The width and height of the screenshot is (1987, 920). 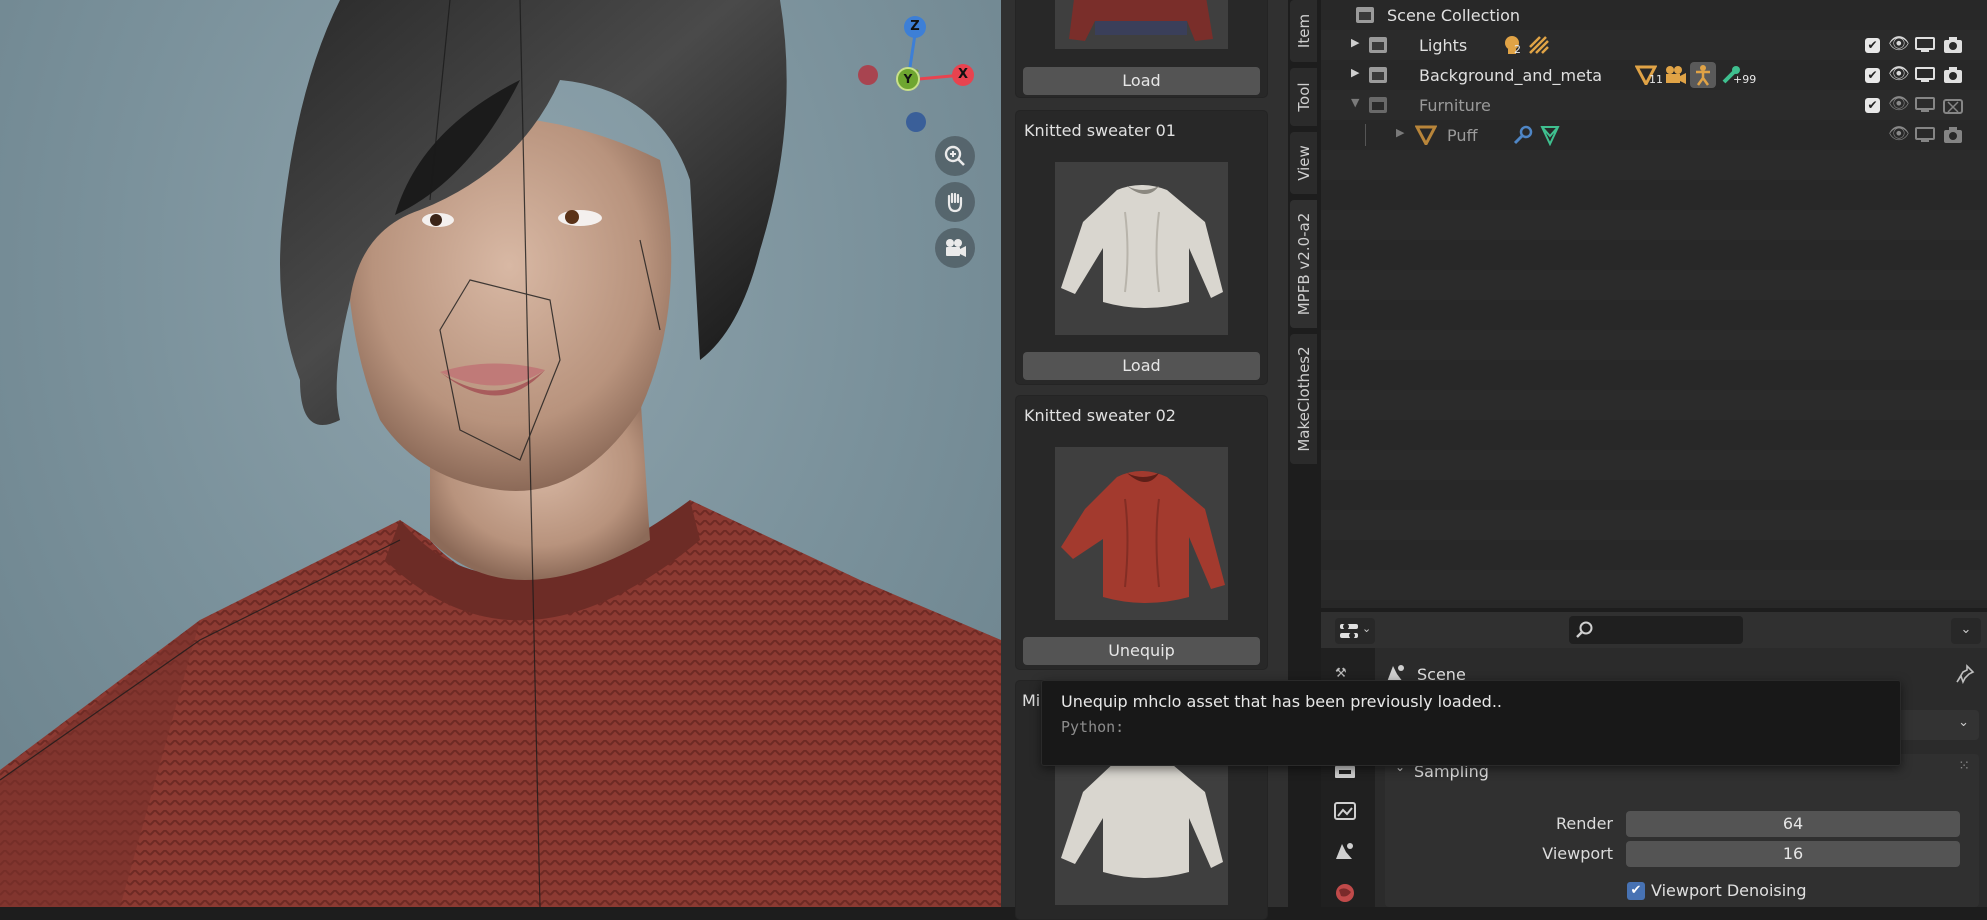 What do you see at coordinates (1443, 45) in the screenshot?
I see `outliner-label: Lights` at bounding box center [1443, 45].